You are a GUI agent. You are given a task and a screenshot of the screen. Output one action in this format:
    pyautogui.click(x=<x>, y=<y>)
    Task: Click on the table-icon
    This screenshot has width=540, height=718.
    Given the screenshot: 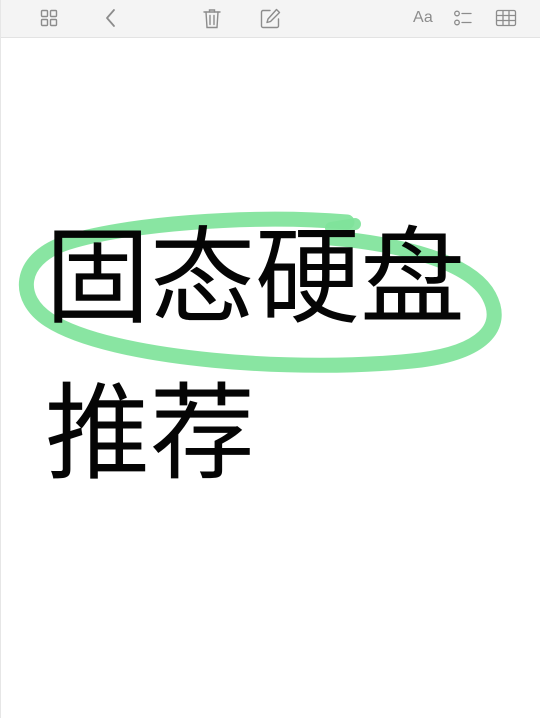 What is the action you would take?
    pyautogui.click(x=506, y=18)
    